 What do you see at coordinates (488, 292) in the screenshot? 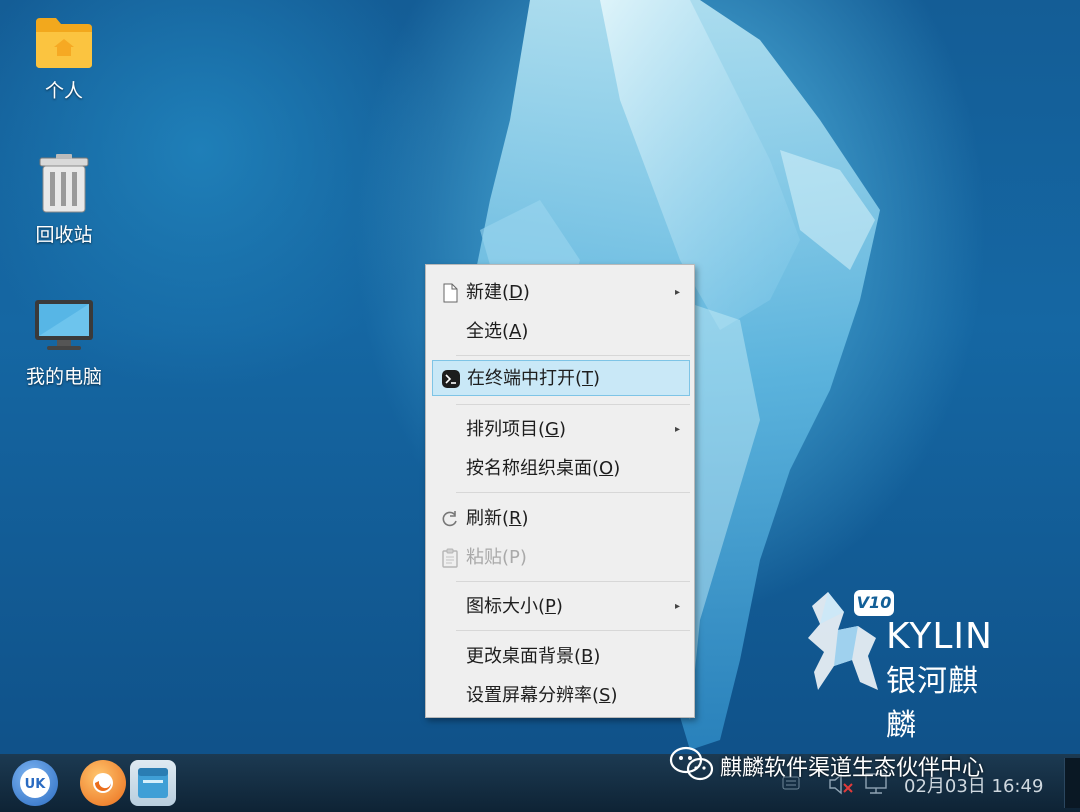
I see `menu-item-label: 新建(` at bounding box center [488, 292].